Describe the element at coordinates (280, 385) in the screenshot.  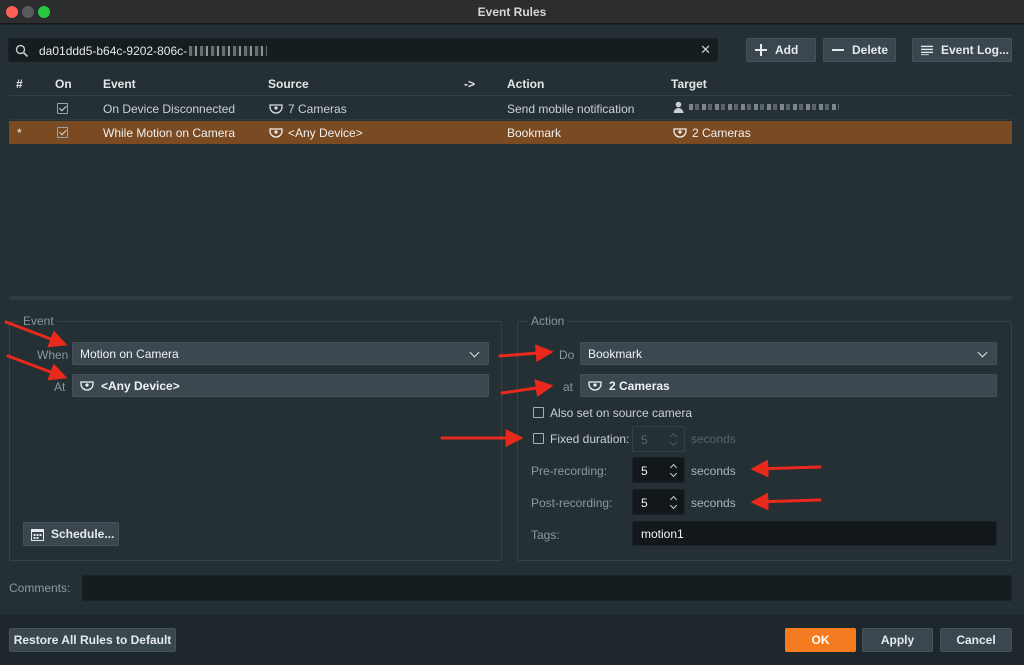
I see `event-device-selector: <Any Device>` at that location.